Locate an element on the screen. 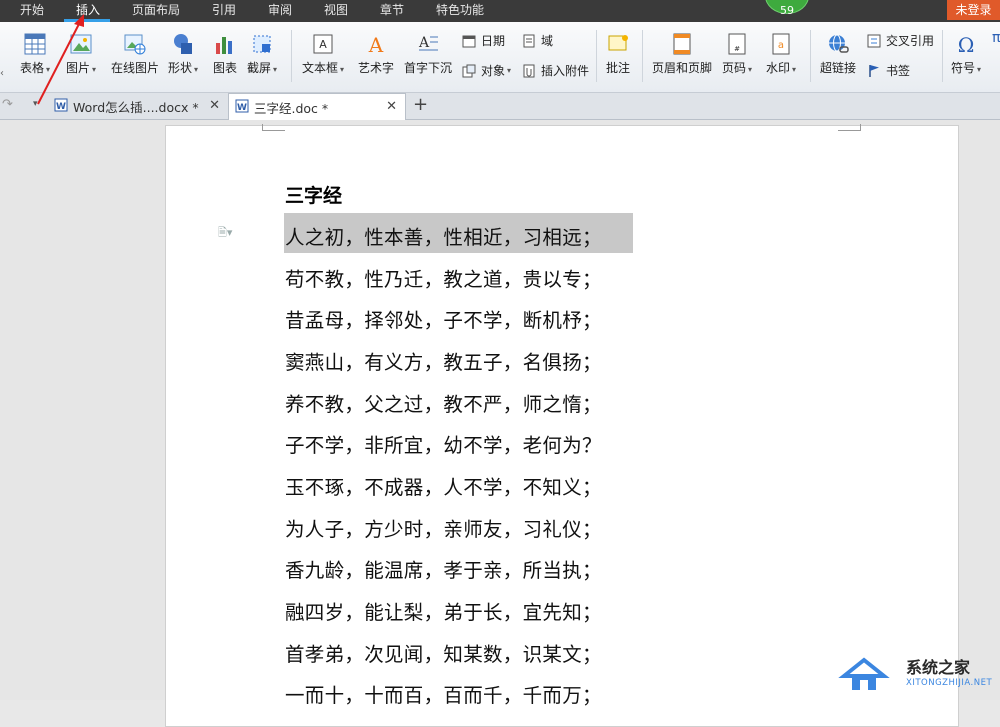  svg-text: W is located at coordinates (242, 108).